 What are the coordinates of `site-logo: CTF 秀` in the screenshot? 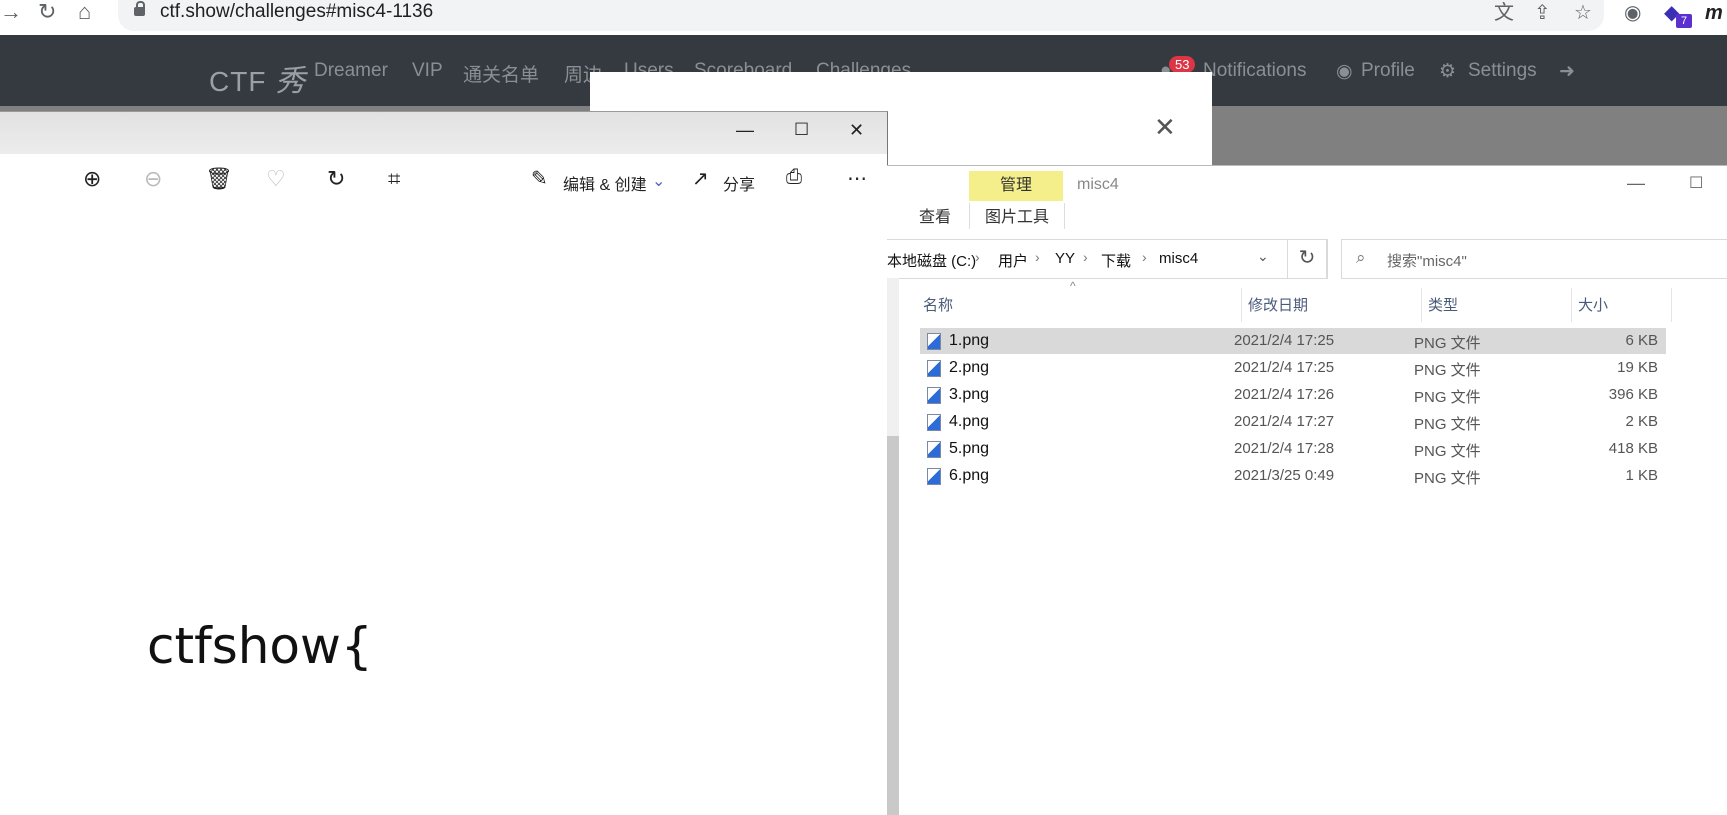 It's located at (257, 78).